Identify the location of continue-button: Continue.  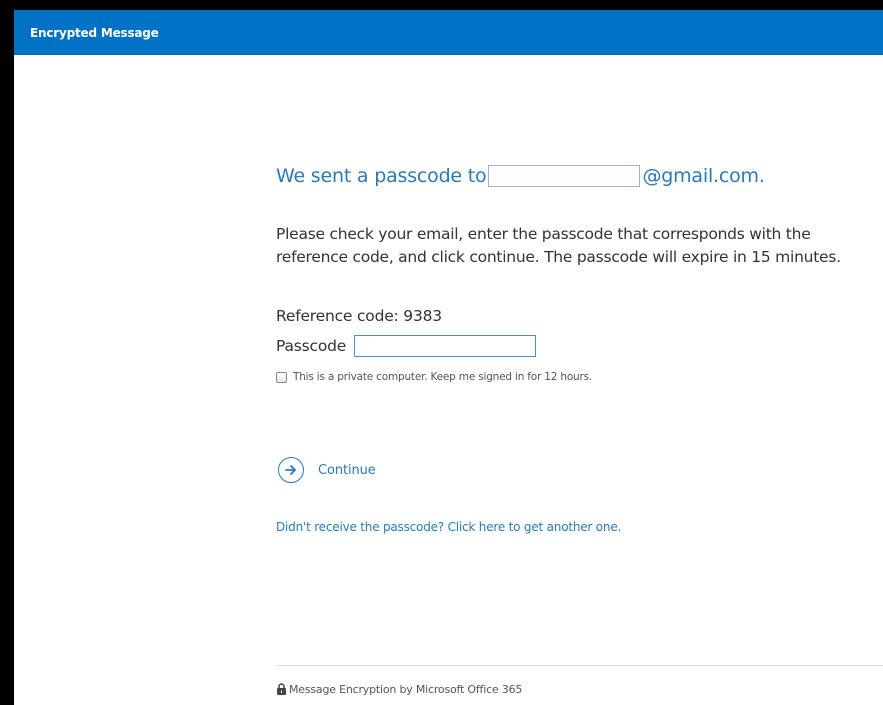
(327, 470).